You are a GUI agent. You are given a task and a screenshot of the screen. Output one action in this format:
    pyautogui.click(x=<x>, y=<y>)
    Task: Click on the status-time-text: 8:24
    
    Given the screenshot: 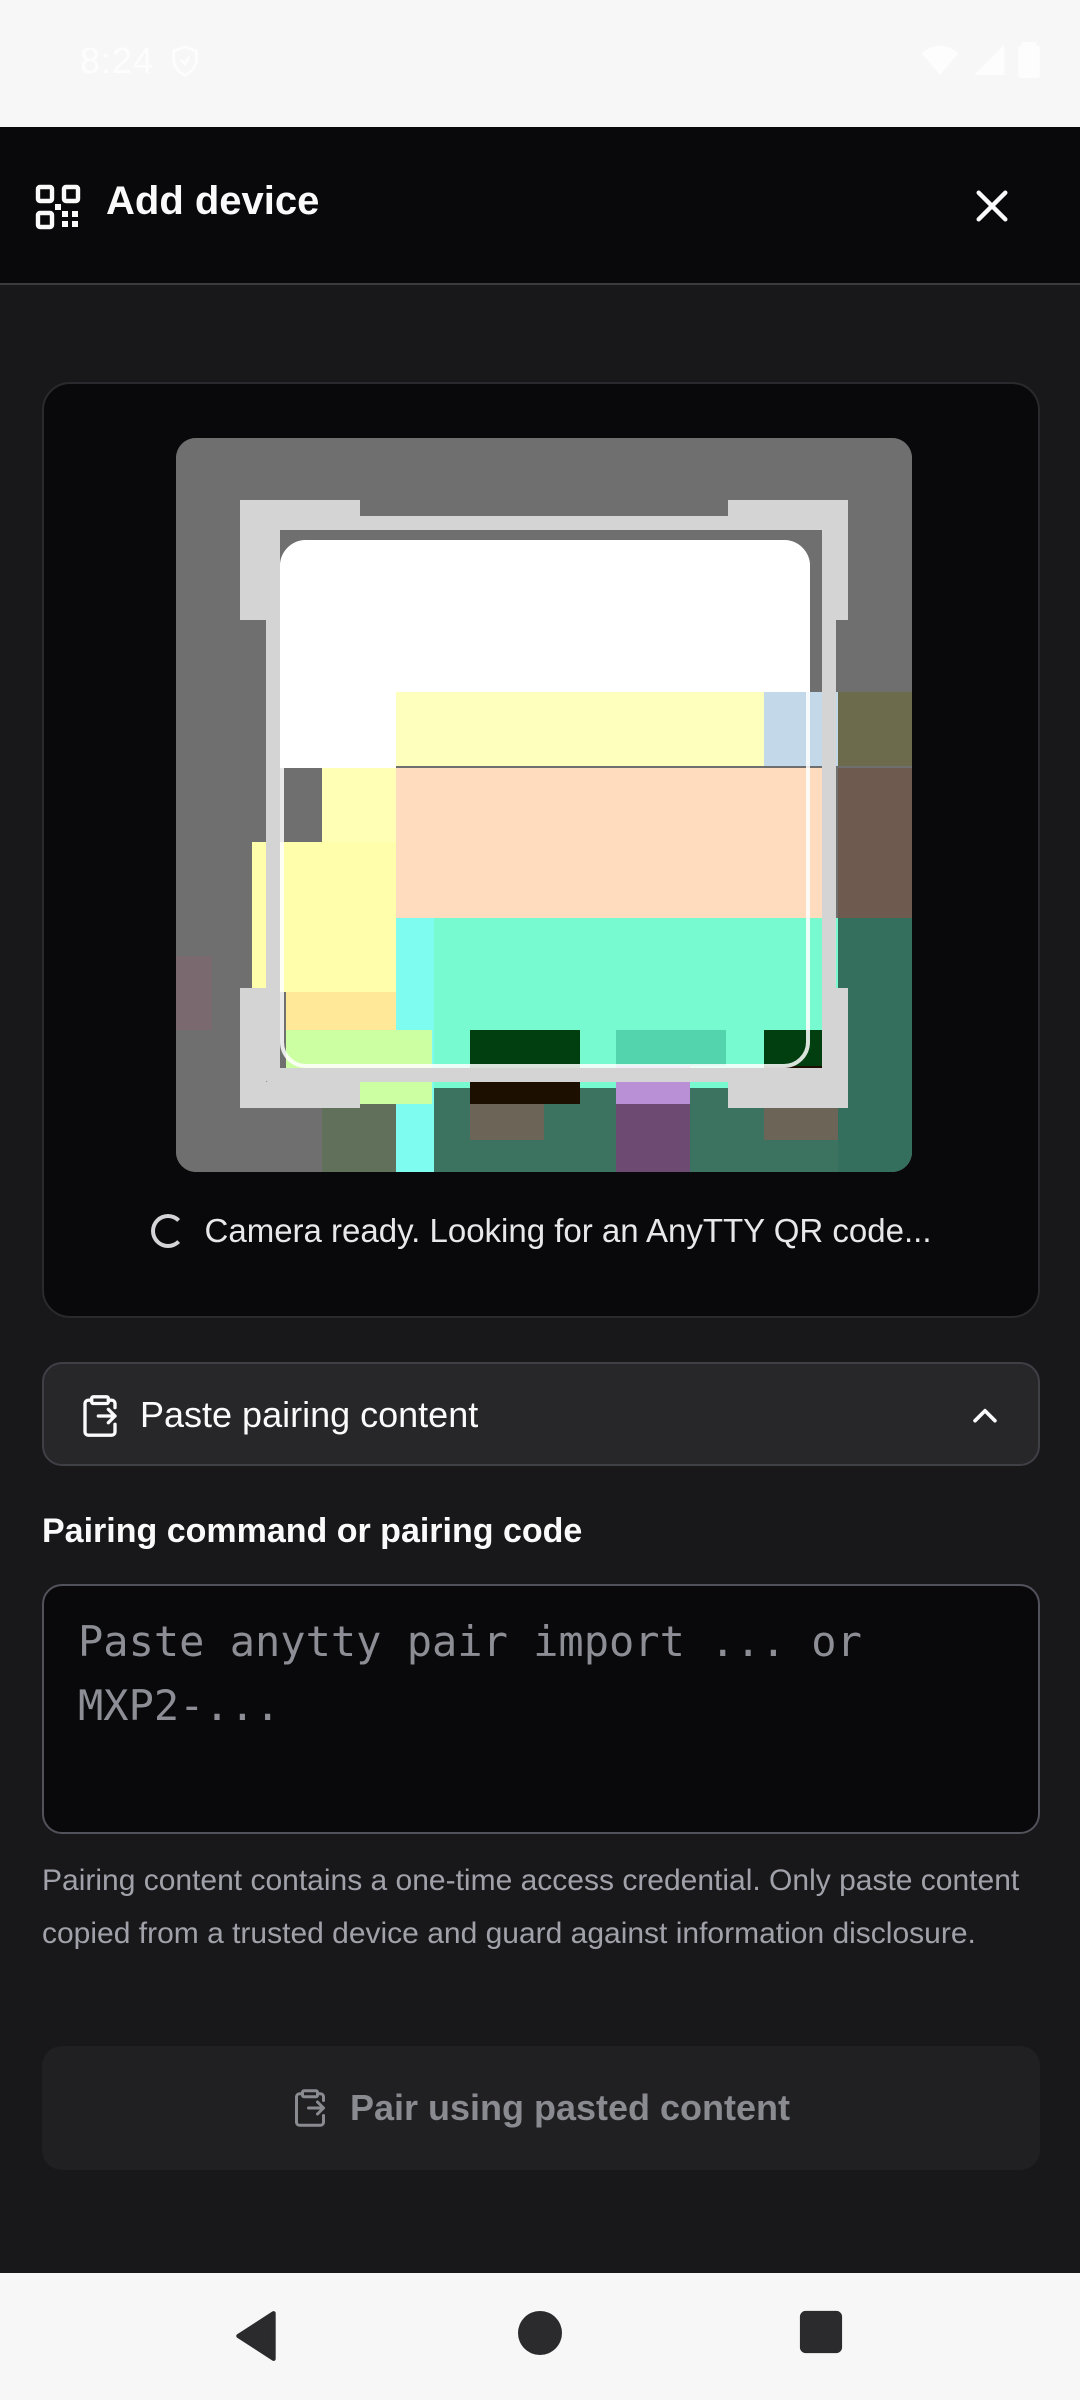 What is the action you would take?
    pyautogui.click(x=117, y=60)
    